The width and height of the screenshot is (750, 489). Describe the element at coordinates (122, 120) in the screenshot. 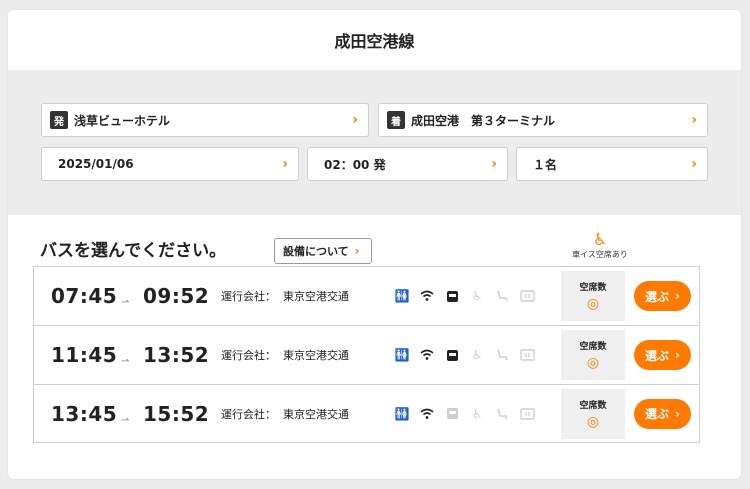

I see `departure-value: 浅草ビューホテル` at that location.